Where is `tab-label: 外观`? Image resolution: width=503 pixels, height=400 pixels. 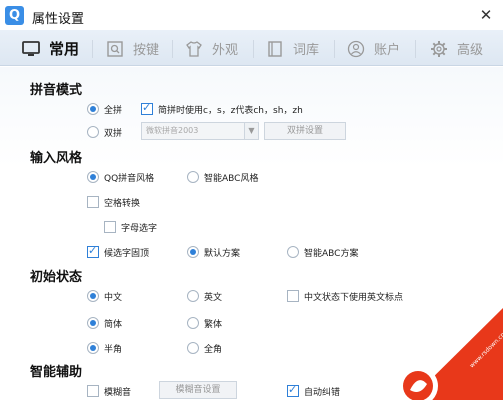
tab-label: 外观 is located at coordinates (225, 50).